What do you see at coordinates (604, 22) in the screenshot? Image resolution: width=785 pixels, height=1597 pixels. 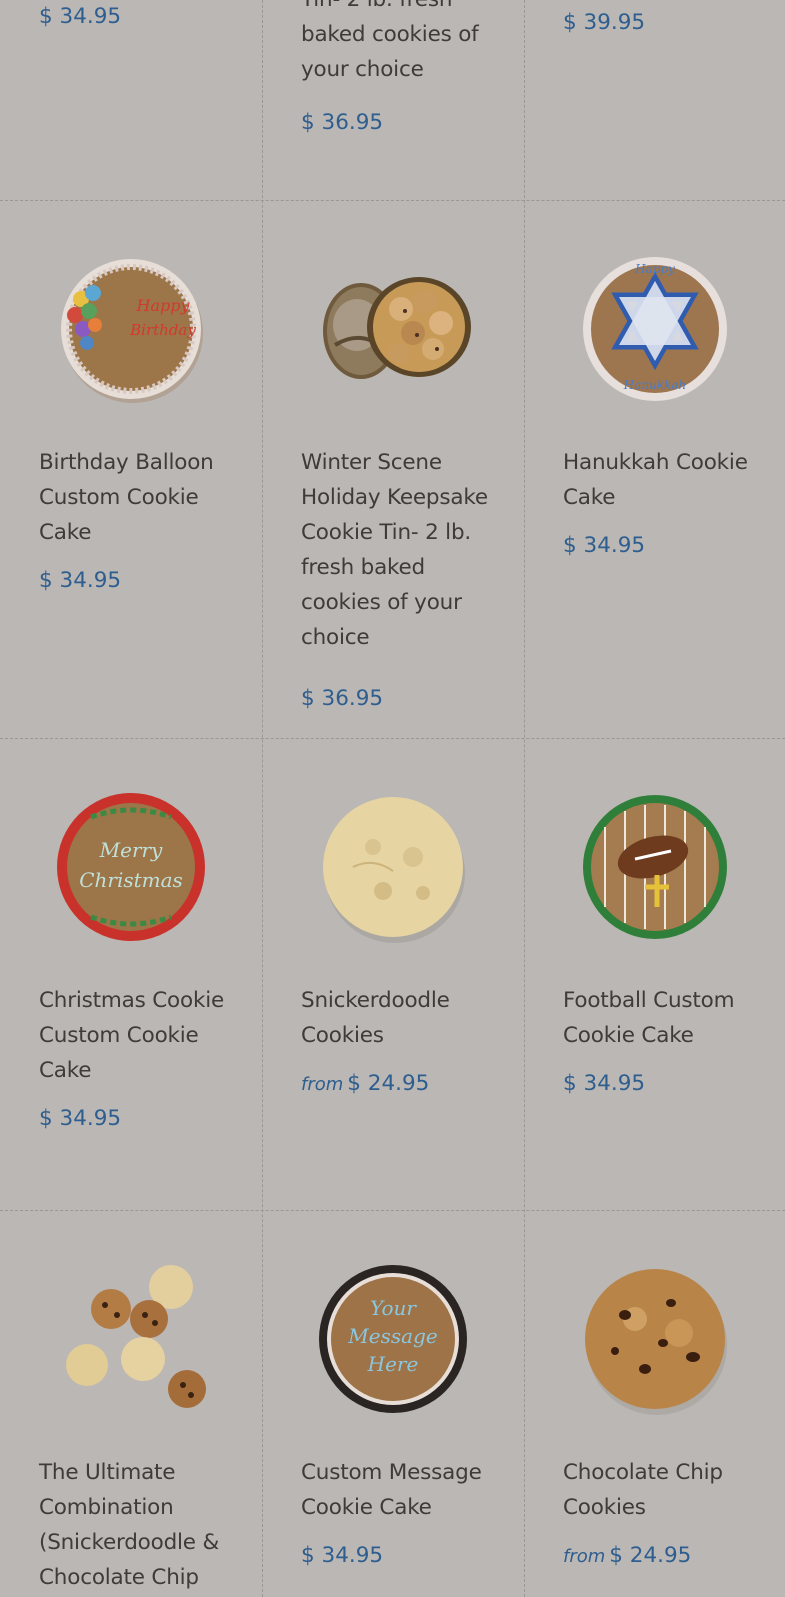 I see `product-price: $ 39.95` at bounding box center [604, 22].